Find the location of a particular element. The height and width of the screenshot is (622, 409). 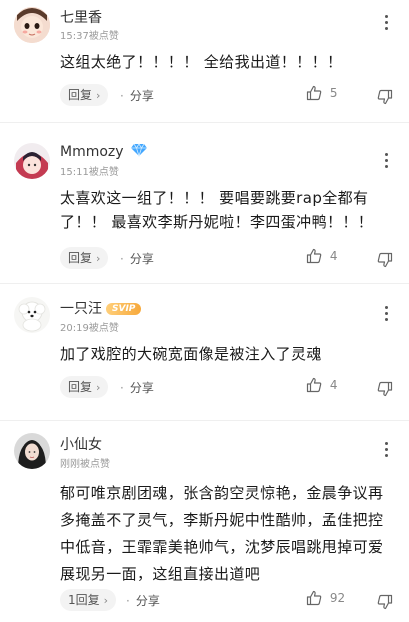

like-time: 20:19被点赞 is located at coordinates (89, 328).